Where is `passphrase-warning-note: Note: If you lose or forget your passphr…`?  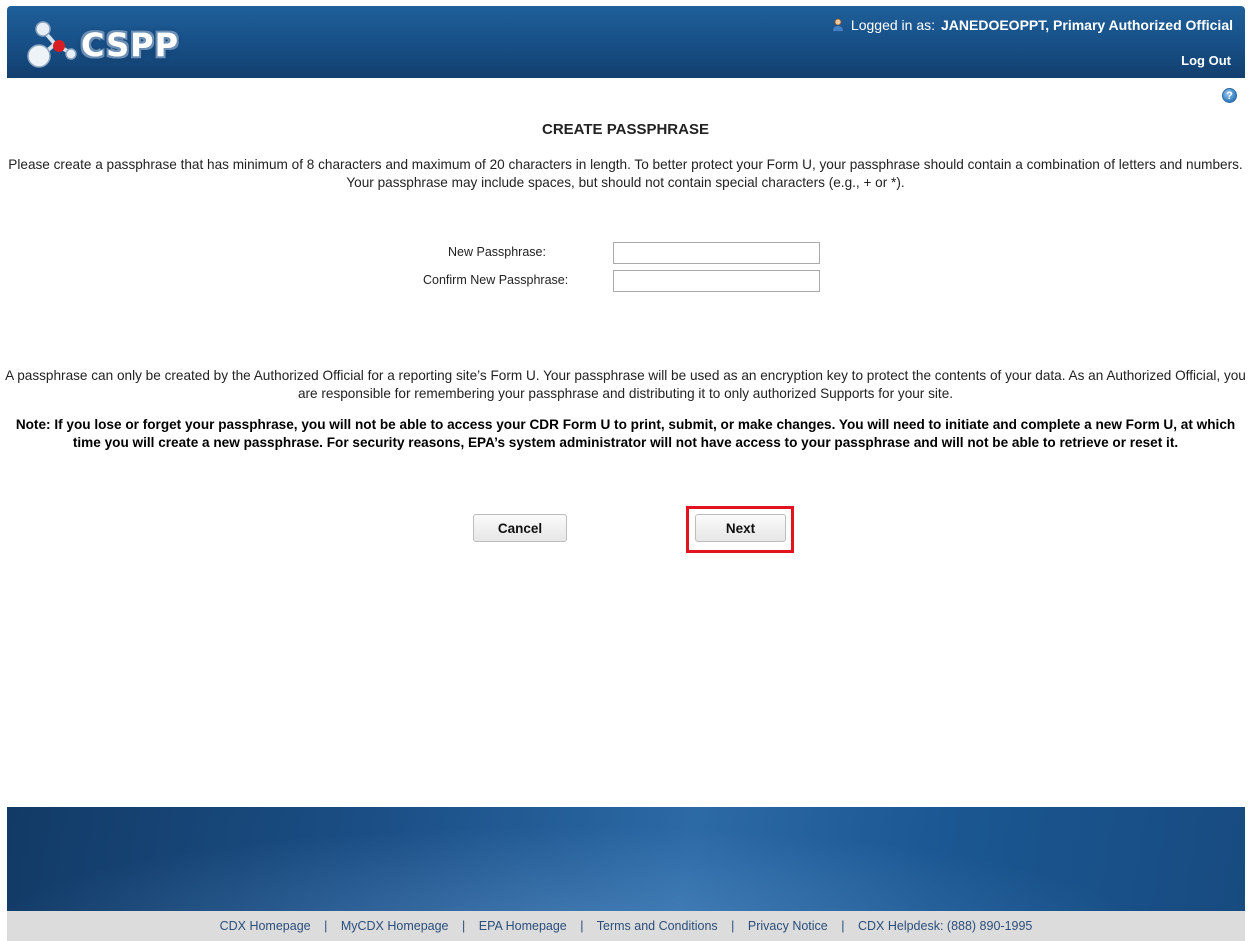
passphrase-warning-note: Note: If you lose or forget your passphr… is located at coordinates (625, 433).